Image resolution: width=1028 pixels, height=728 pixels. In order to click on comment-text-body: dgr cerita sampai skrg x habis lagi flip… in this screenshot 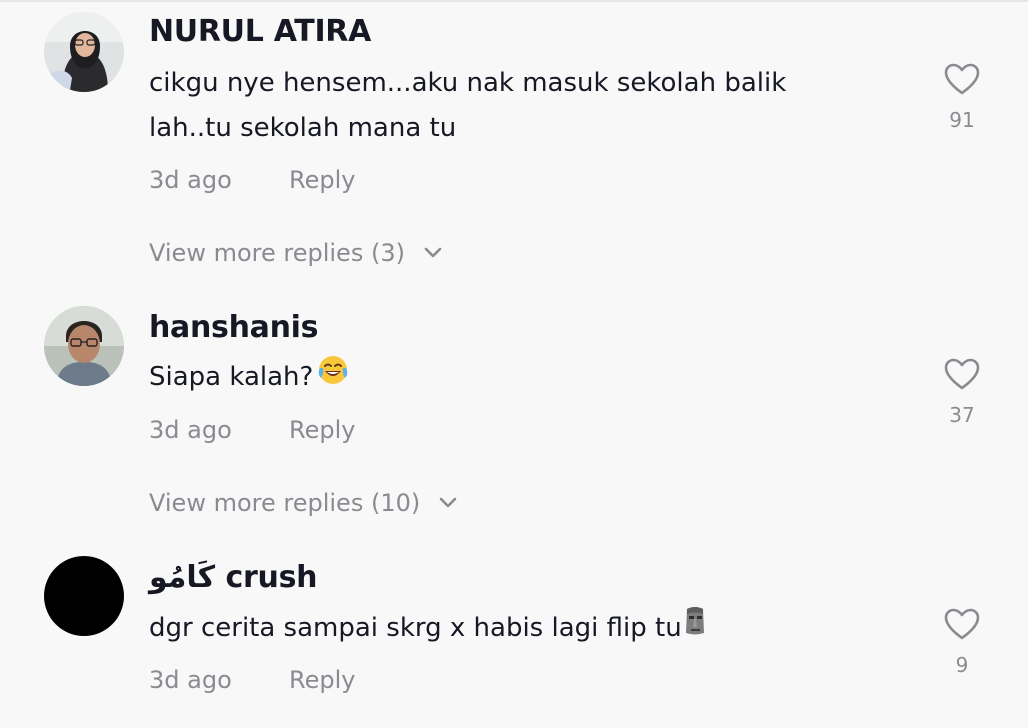, I will do `click(415, 628)`.